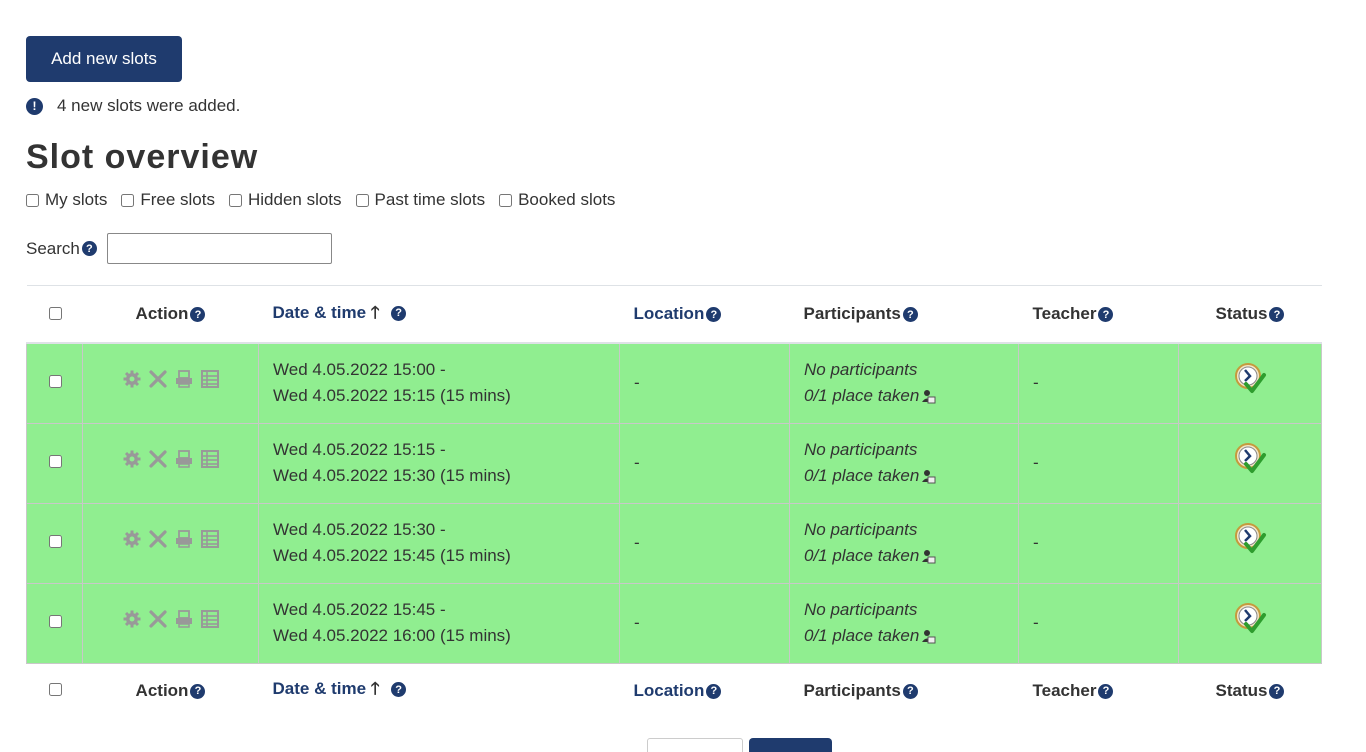 This screenshot has height=752, width=1366. What do you see at coordinates (128, 200) in the screenshot?
I see `filter-free-slots-checkbox` at bounding box center [128, 200].